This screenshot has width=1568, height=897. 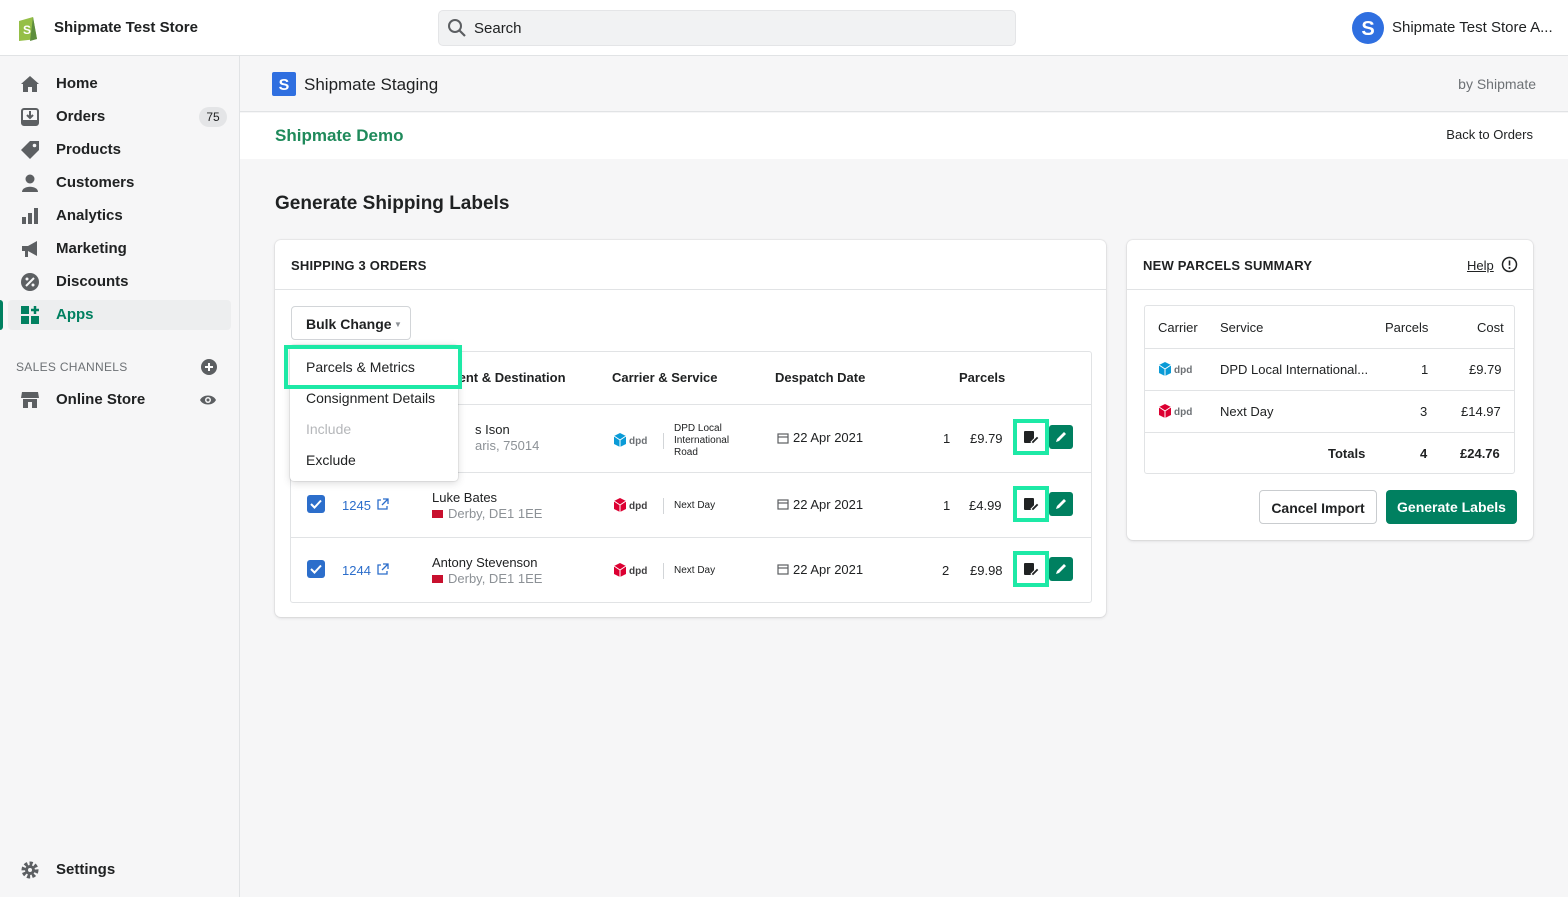 What do you see at coordinates (119, 870) in the screenshot?
I see `sidebar-item-settings: Settings` at bounding box center [119, 870].